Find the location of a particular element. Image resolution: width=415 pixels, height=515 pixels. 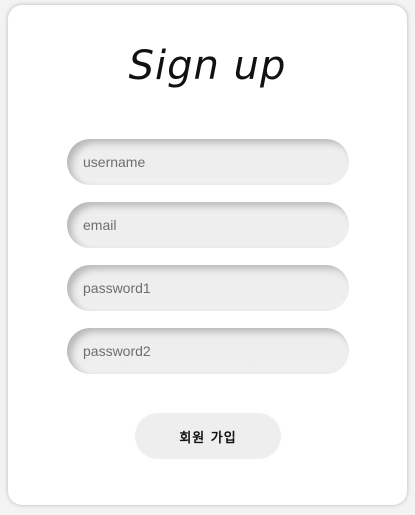

username-input is located at coordinates (208, 162).